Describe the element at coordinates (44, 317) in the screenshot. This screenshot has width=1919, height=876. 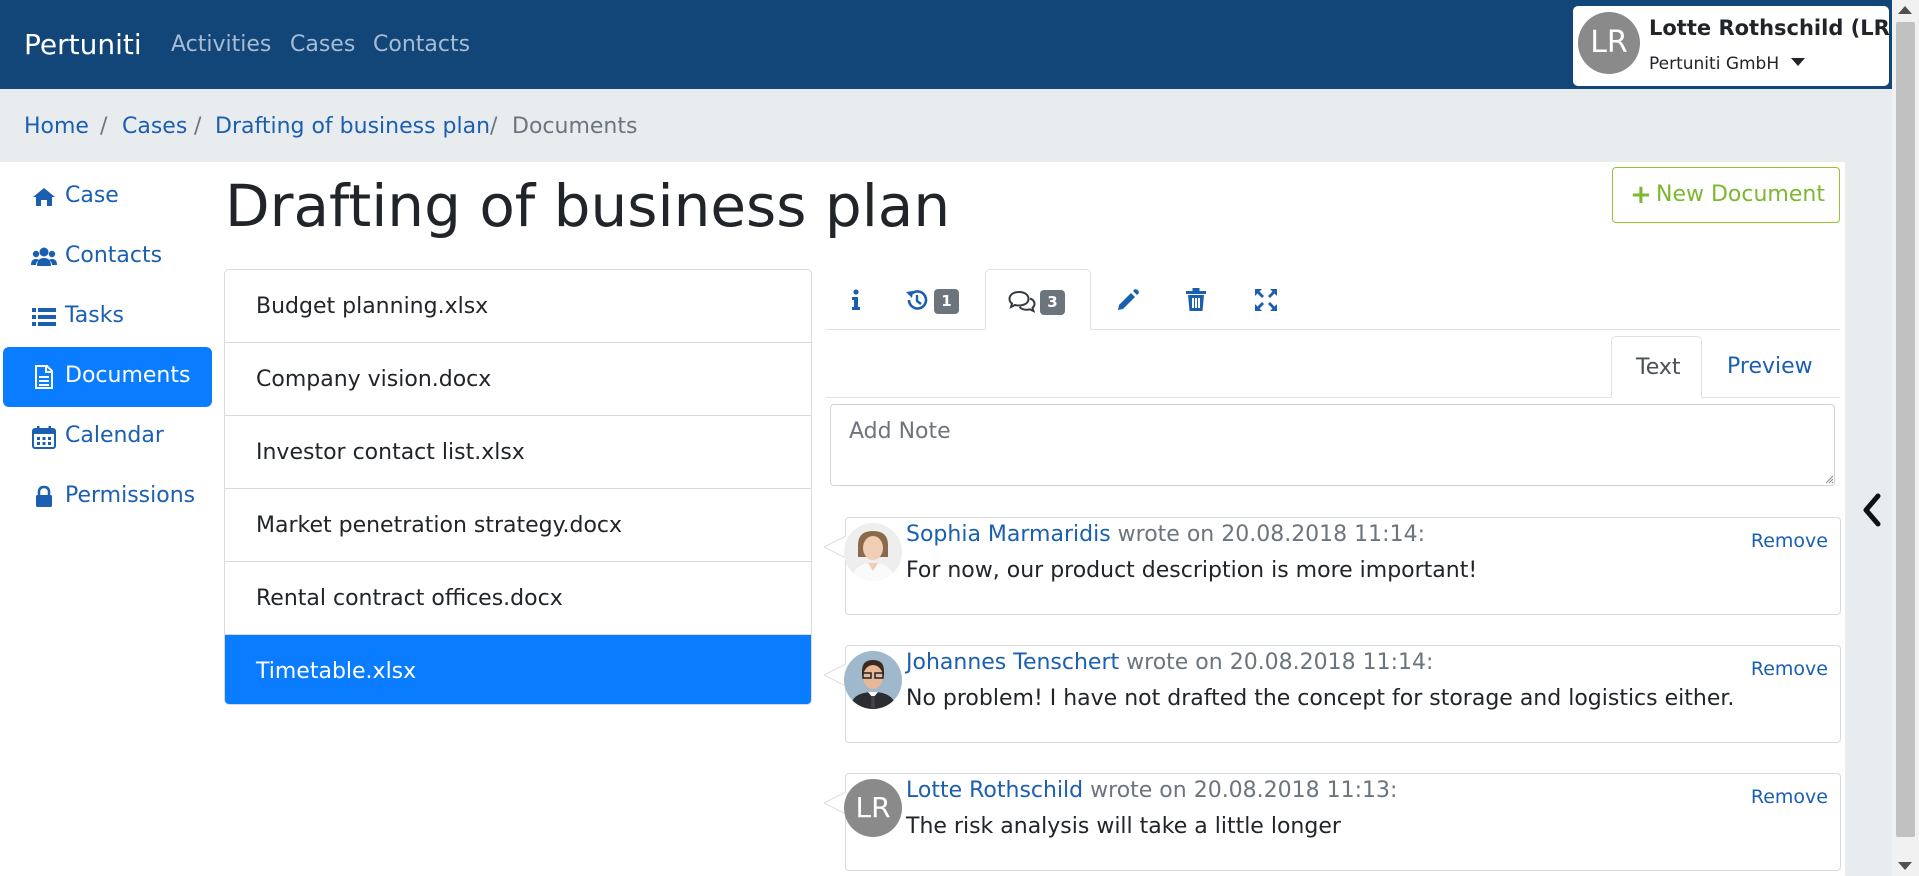
I see `list-icon` at that location.